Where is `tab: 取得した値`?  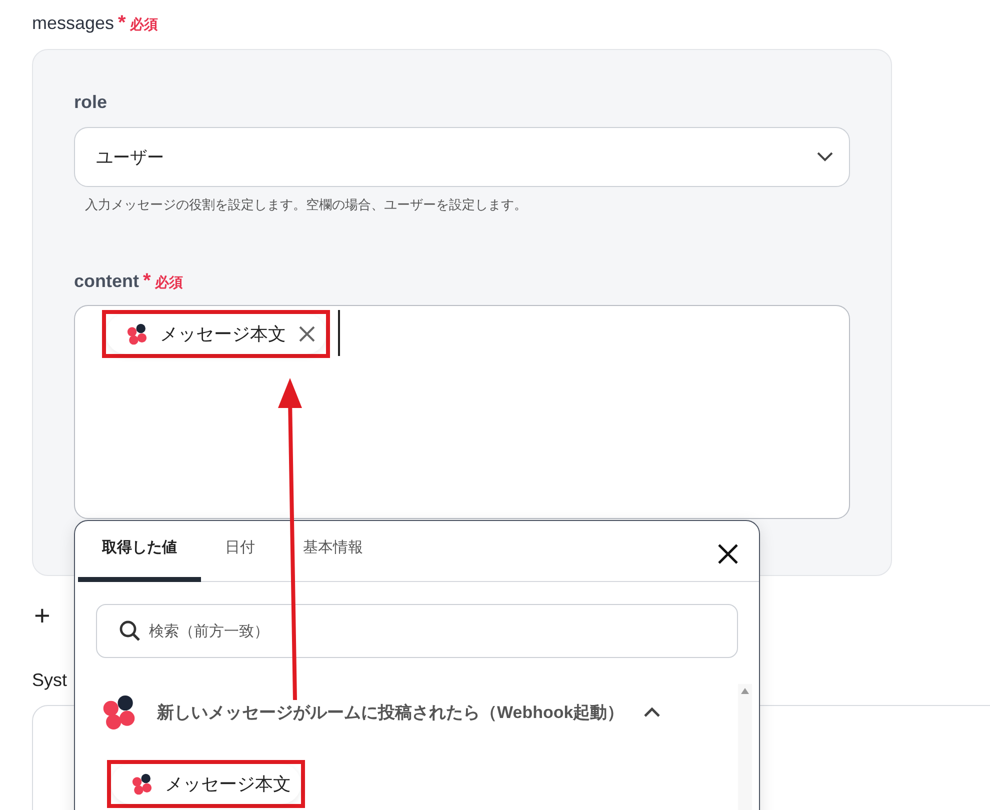 tab: 取得した値 is located at coordinates (139, 560).